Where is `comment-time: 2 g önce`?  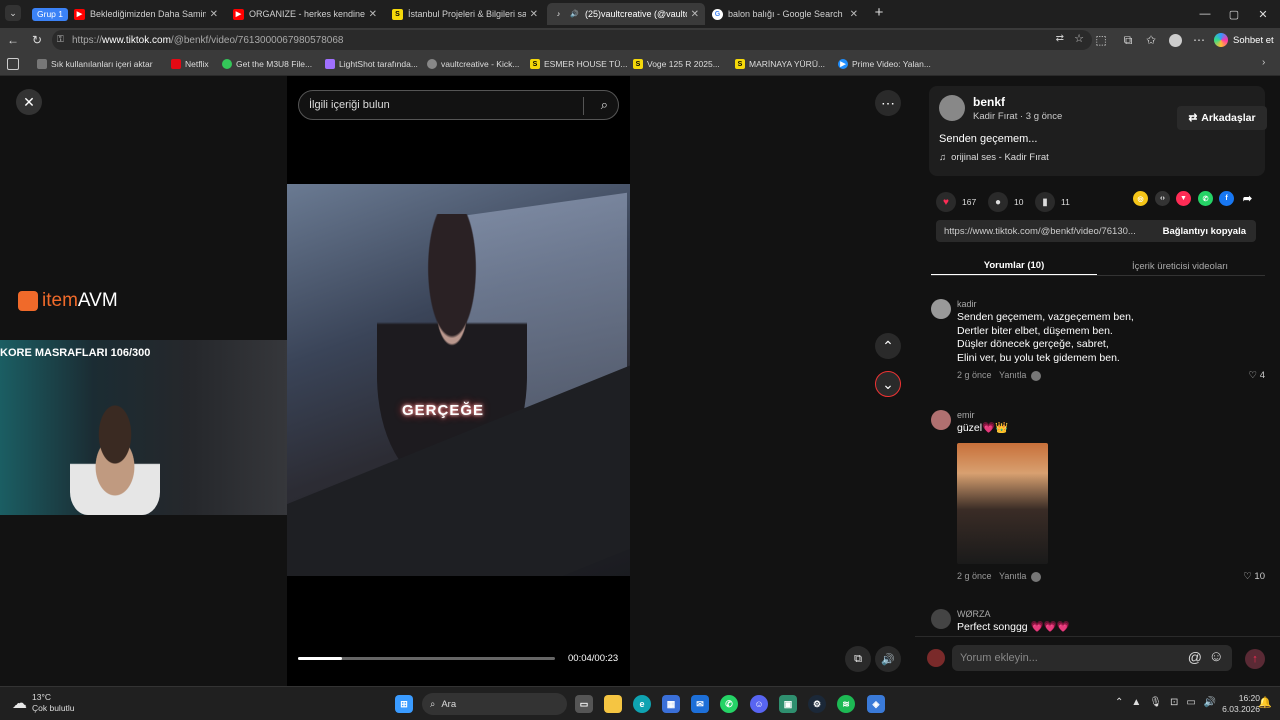
comment-time: 2 g önce is located at coordinates (974, 576).